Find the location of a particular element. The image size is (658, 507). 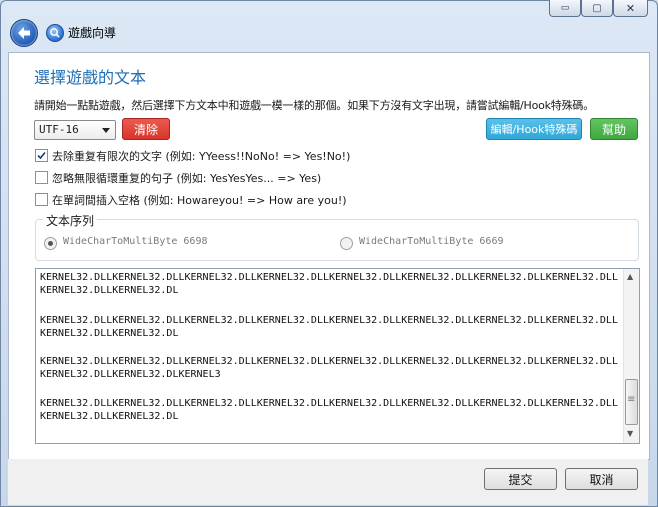

magnifier-icon is located at coordinates (55, 33).